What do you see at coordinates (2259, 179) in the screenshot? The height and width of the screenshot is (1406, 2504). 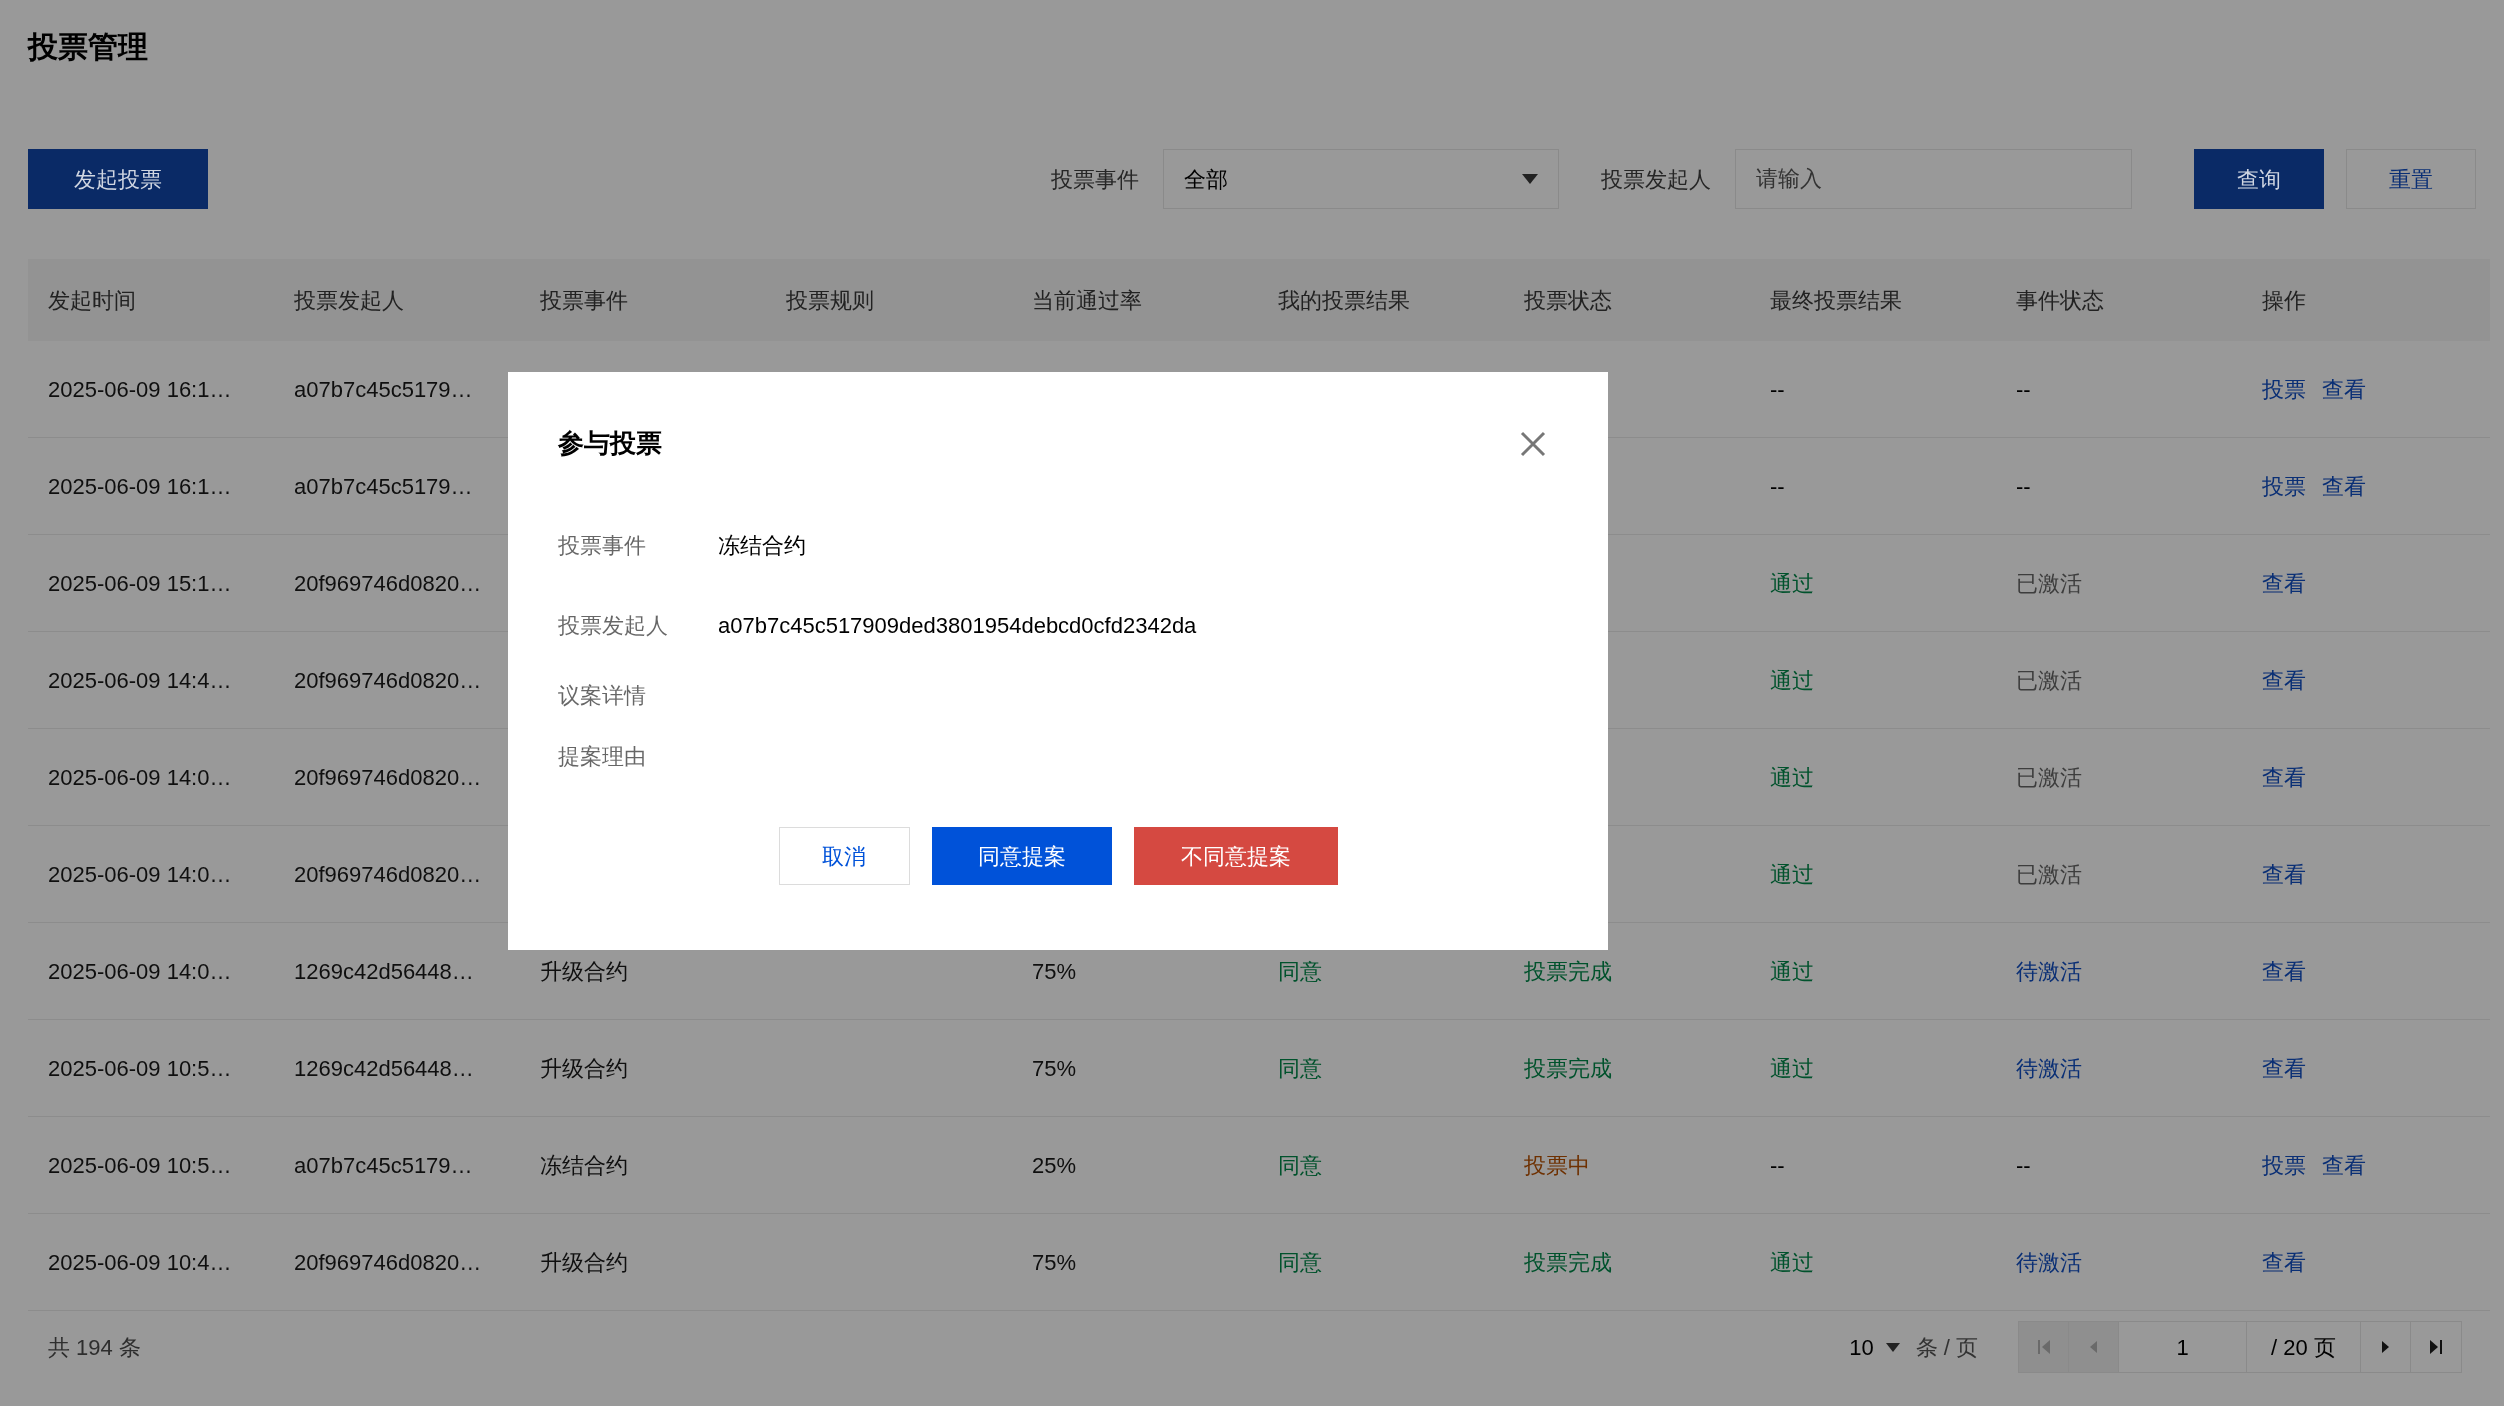 I see `query-button: 查询` at bounding box center [2259, 179].